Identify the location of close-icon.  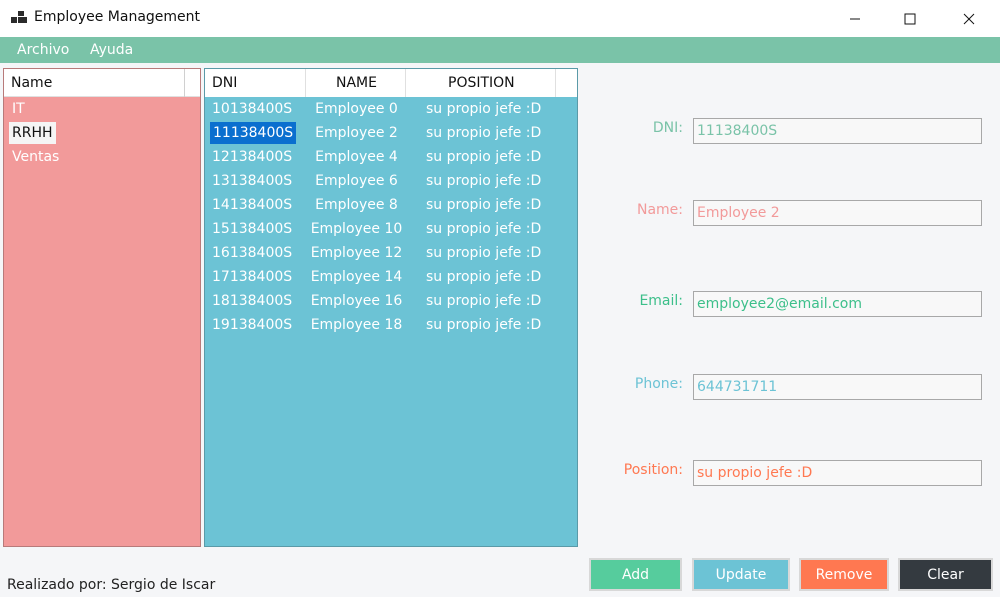
(969, 18).